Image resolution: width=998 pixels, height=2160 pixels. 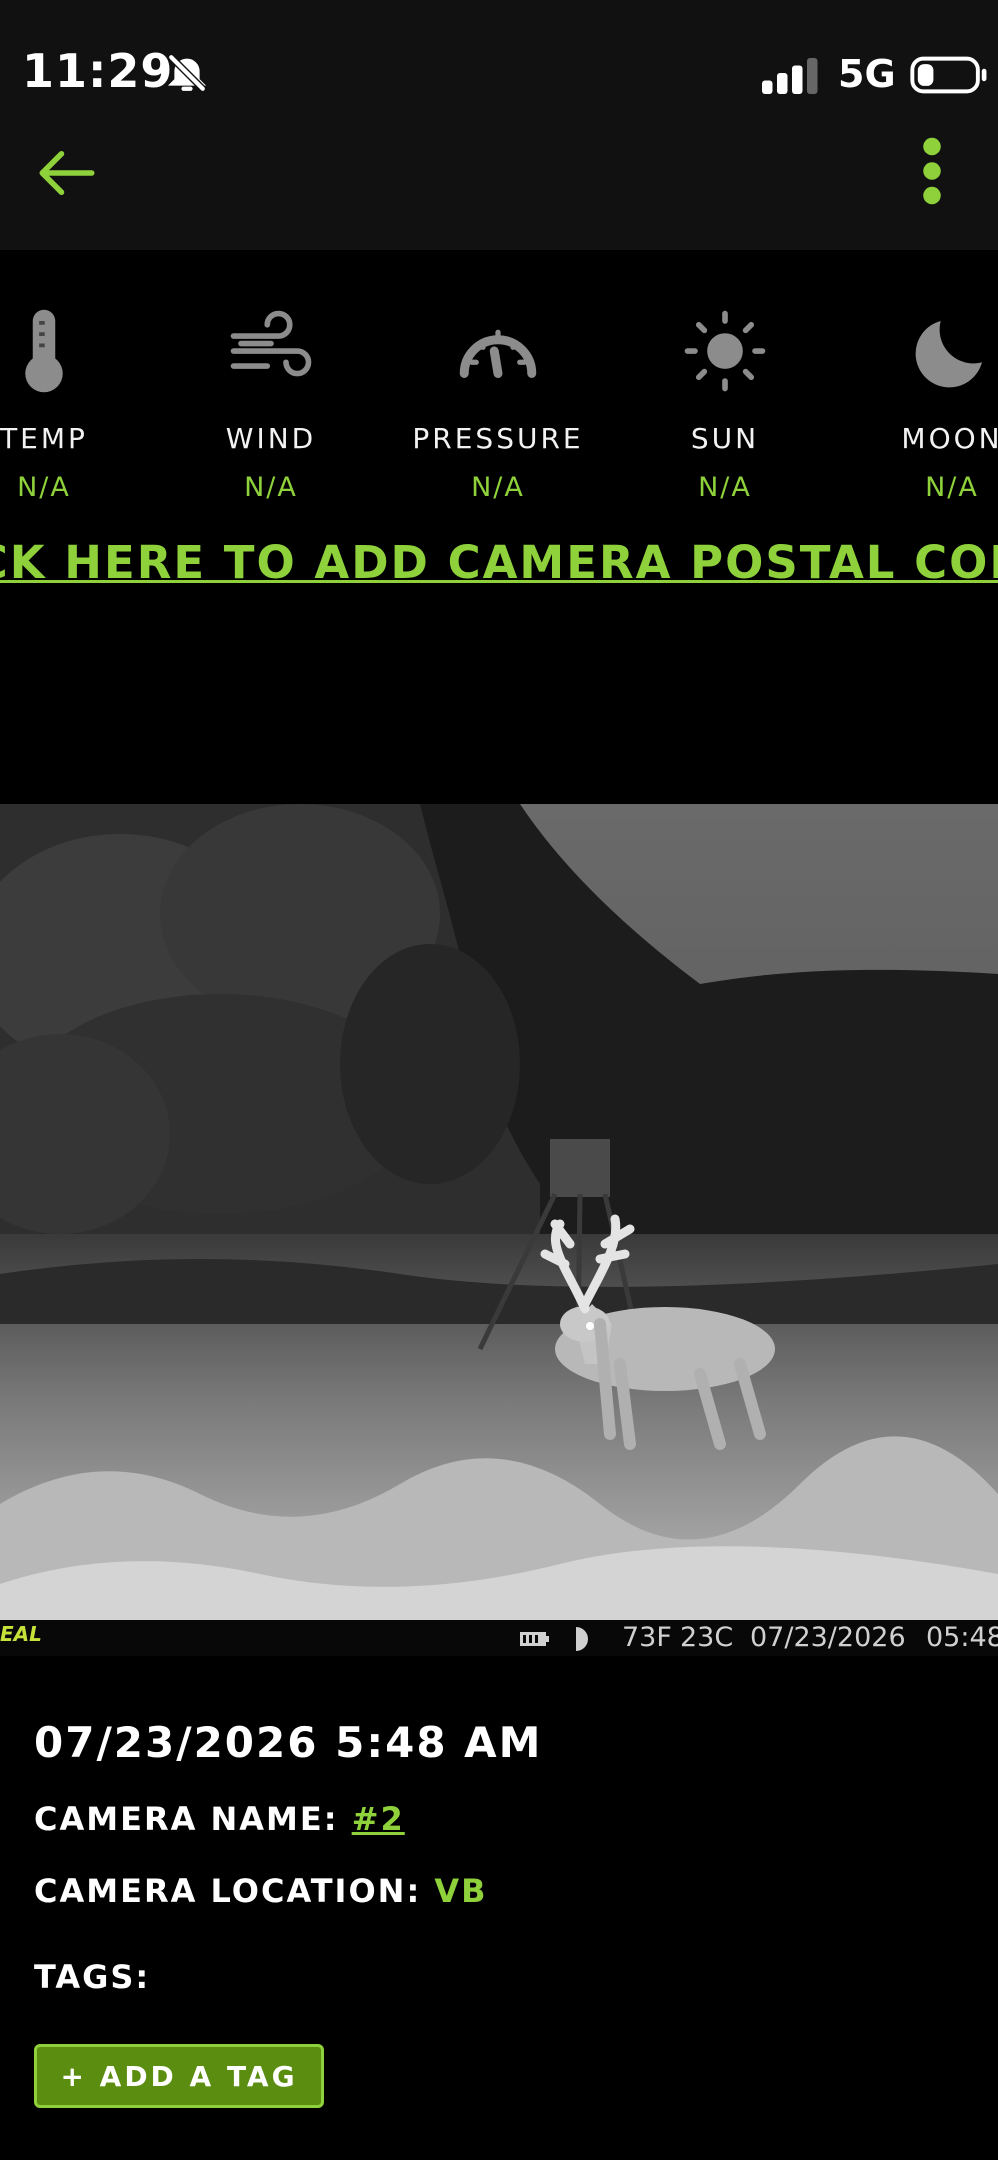 What do you see at coordinates (92, 1977) in the screenshot?
I see `tags-label: TAGS:` at bounding box center [92, 1977].